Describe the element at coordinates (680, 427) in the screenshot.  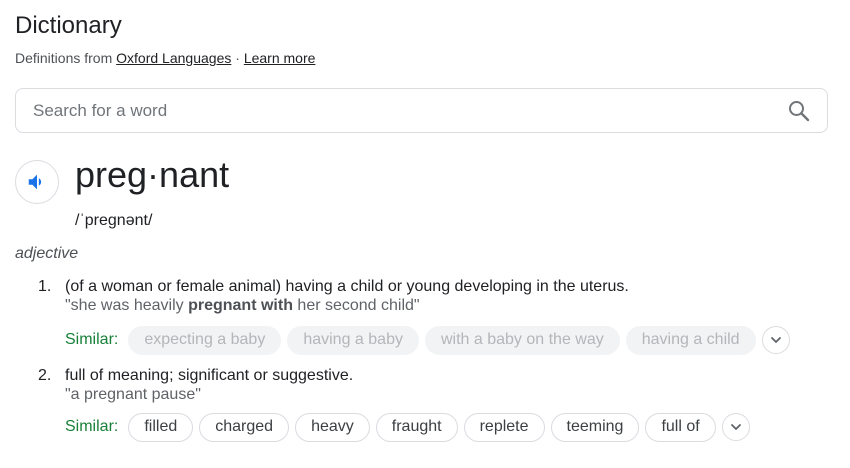
I see `similar-chip: full of` at that location.